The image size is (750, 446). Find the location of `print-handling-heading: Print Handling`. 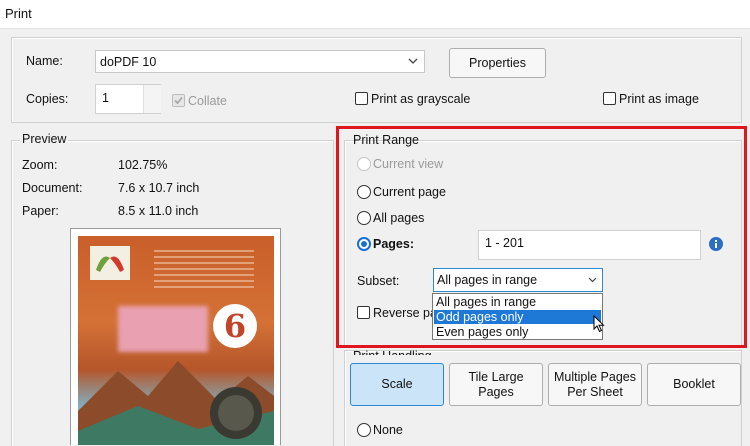

print-handling-heading: Print Handling is located at coordinates (392, 352).